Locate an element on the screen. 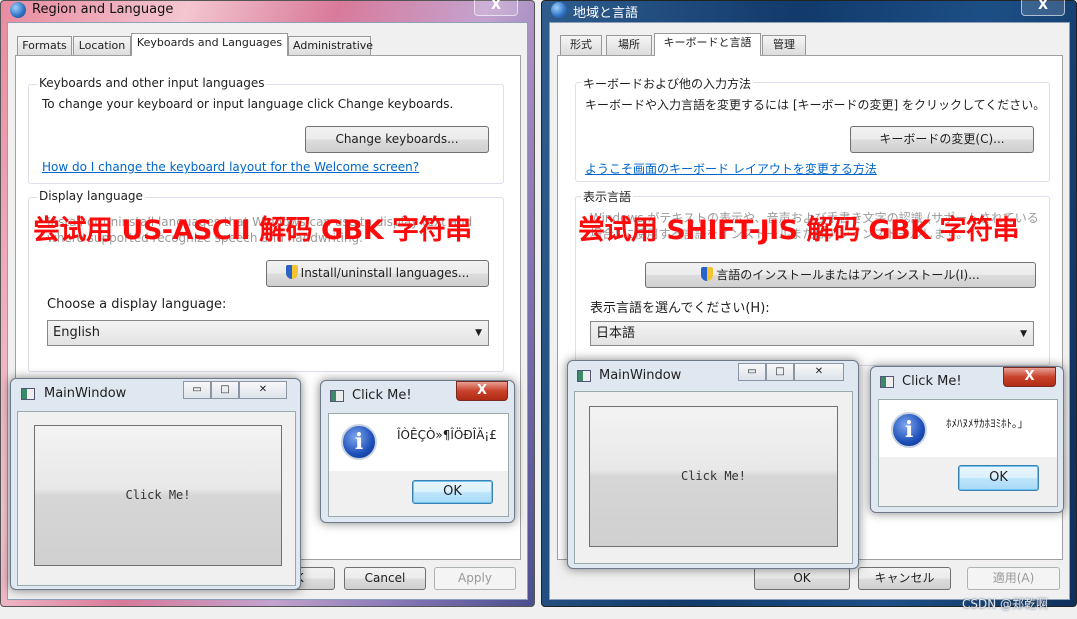 The width and height of the screenshot is (1077, 619). message-box: Click Me! X i ﾎﾒﾊﾇﾒｻｶﾎﾖﾐﾎﾄ｡｣ OK is located at coordinates (967, 439).